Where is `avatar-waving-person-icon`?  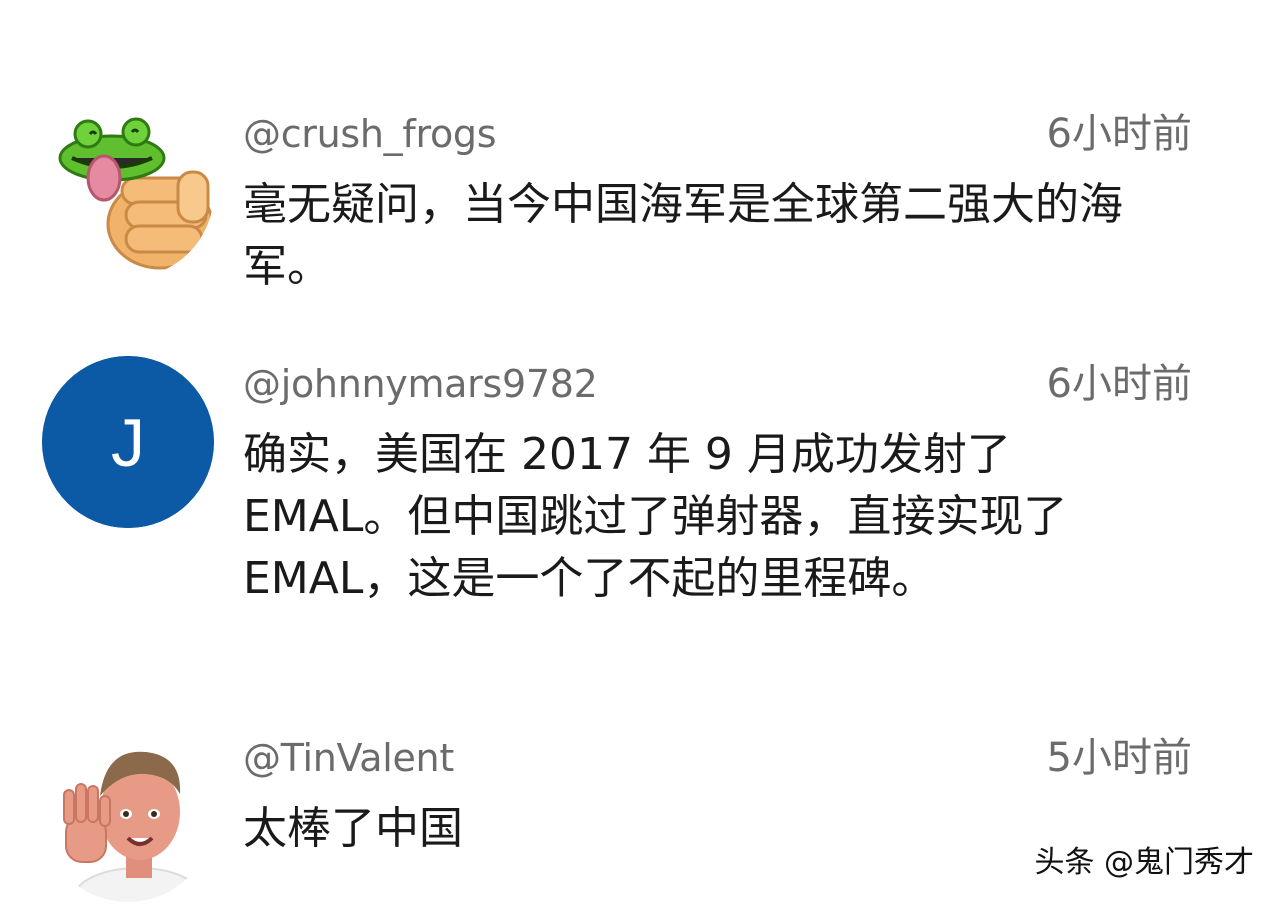 avatar-waving-person-icon is located at coordinates (128, 816).